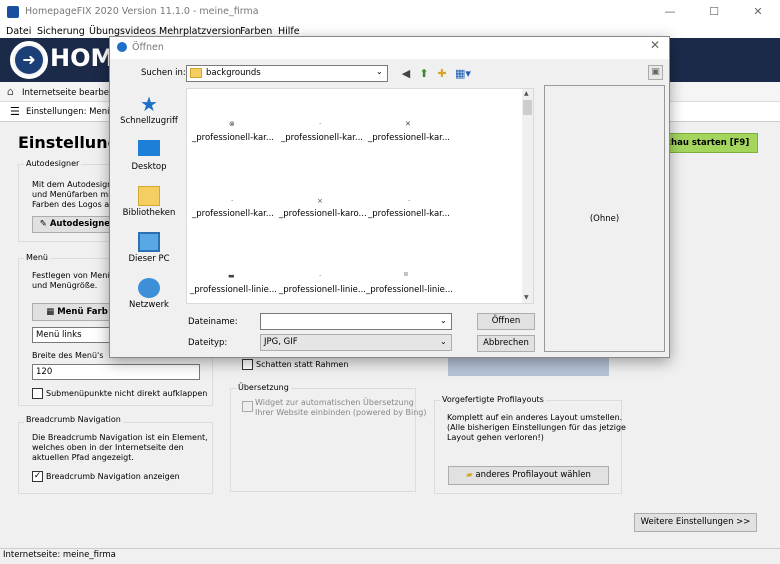 Image resolution: width=780 pixels, height=564 pixels. What do you see at coordinates (408, 124) in the screenshot?
I see `file-thumbnail: ✕` at bounding box center [408, 124].